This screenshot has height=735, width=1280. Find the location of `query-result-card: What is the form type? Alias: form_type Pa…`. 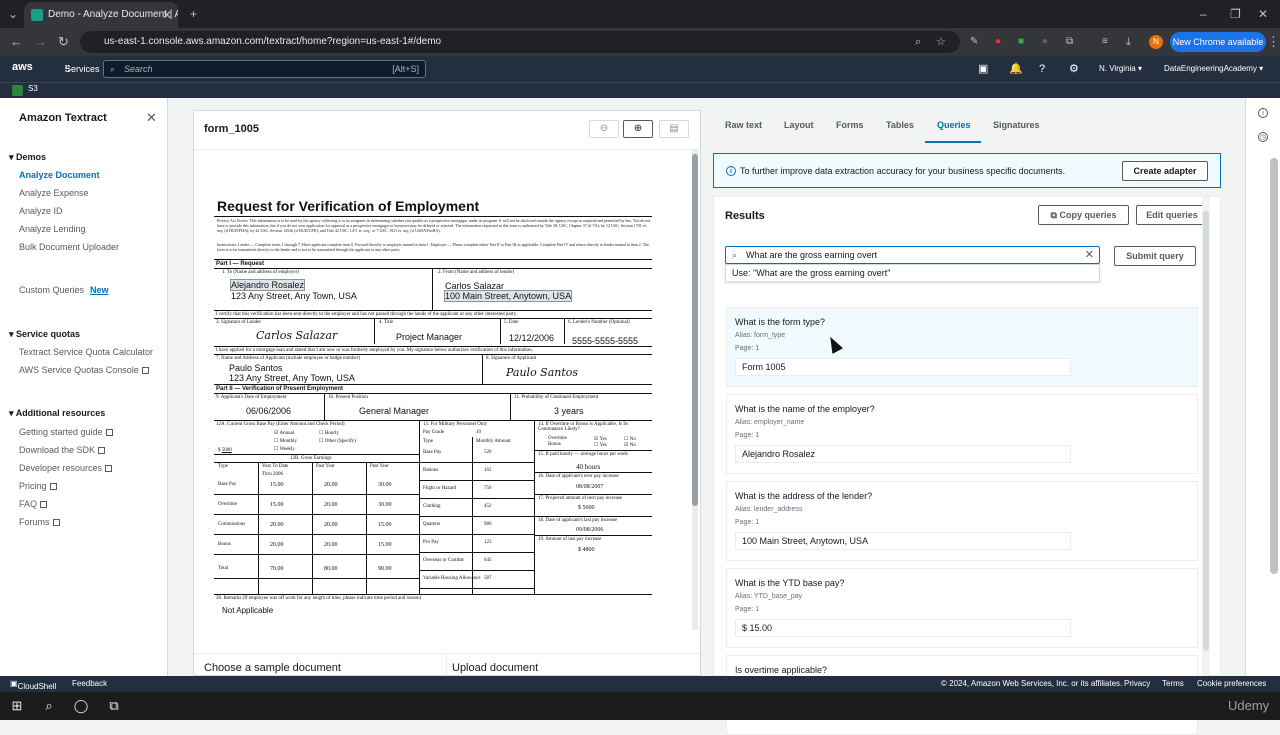

query-result-card: What is the form type? Alias: form_type Pa… is located at coordinates (962, 347).